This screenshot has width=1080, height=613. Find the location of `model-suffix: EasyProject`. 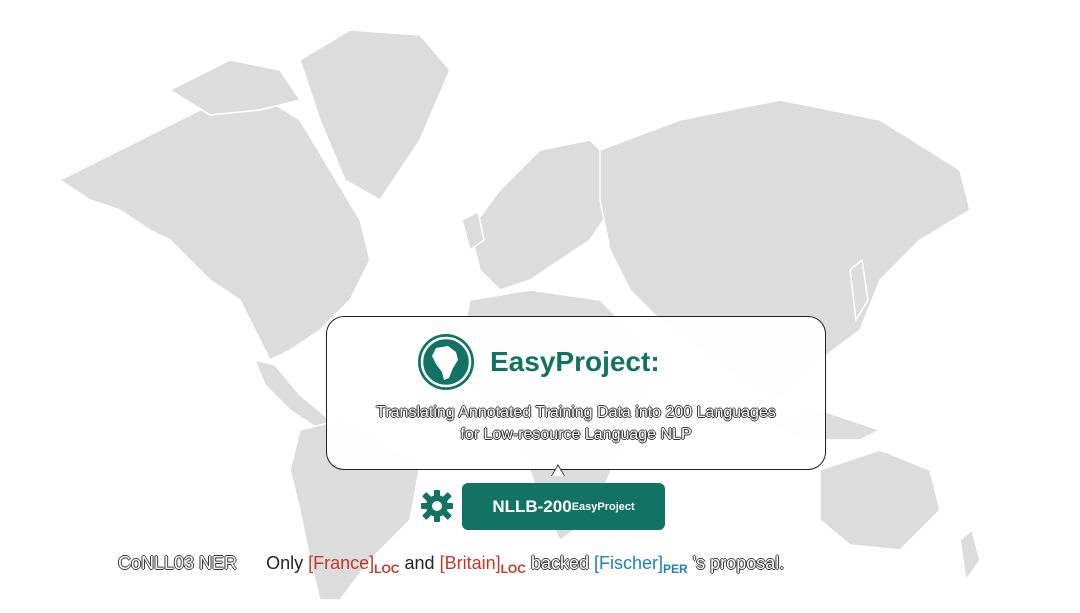

model-suffix: EasyProject is located at coordinates (603, 506).